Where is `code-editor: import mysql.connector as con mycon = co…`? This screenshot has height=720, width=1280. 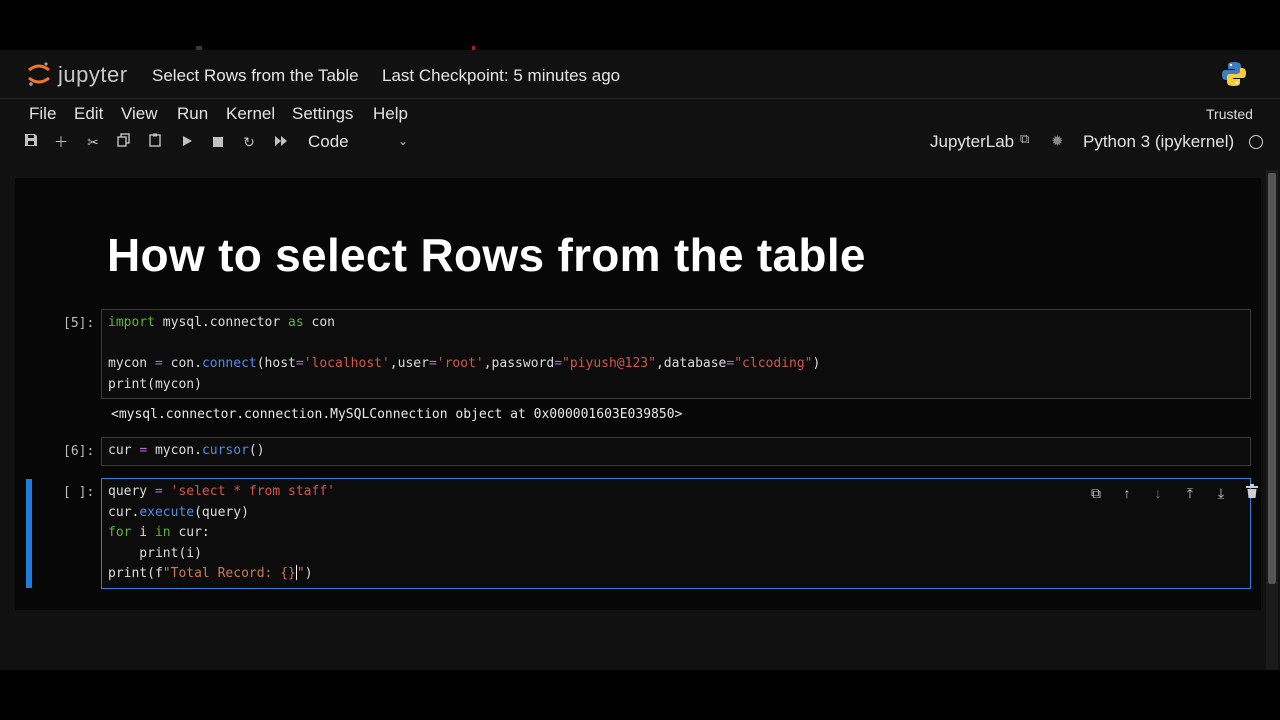
code-editor: import mysql.connector as con mycon = co… is located at coordinates (464, 354).